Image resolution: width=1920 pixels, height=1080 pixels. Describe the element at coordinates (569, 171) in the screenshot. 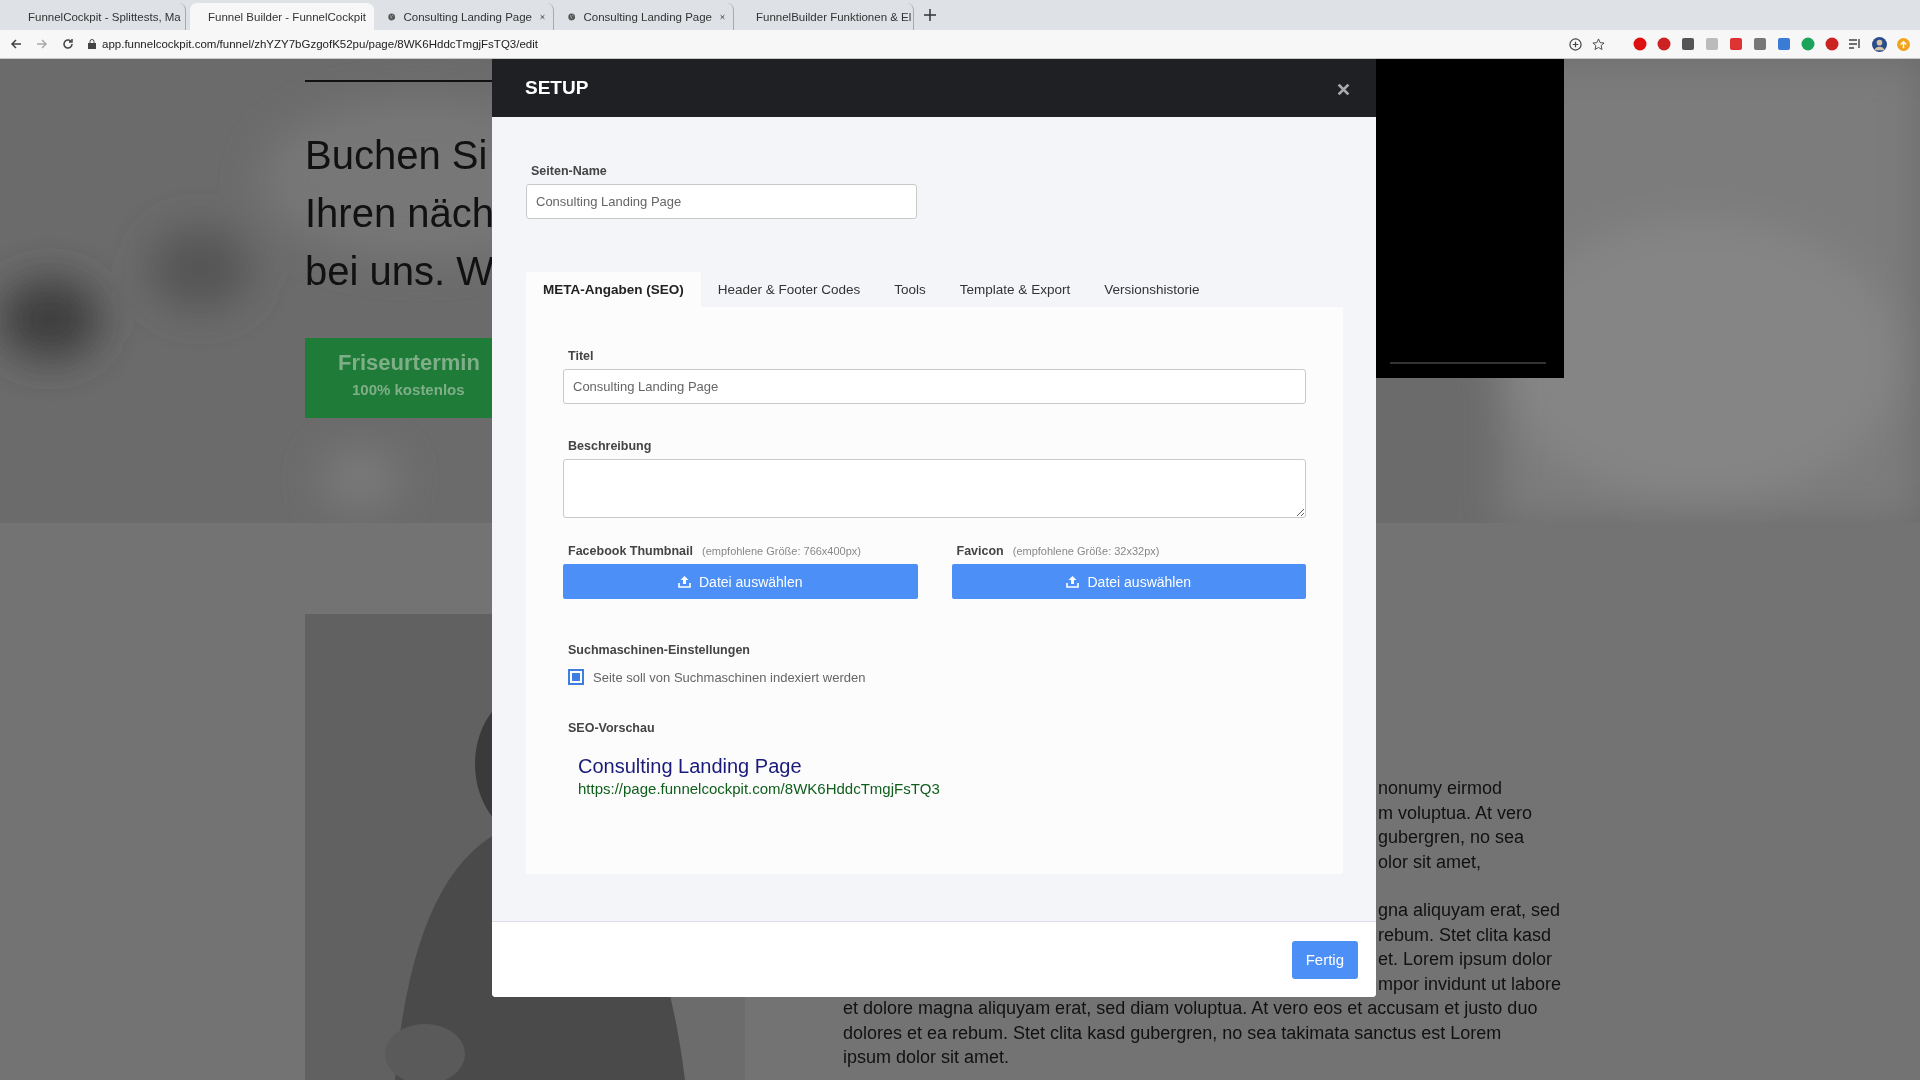

I see `field-label: Seiten-Name` at that location.